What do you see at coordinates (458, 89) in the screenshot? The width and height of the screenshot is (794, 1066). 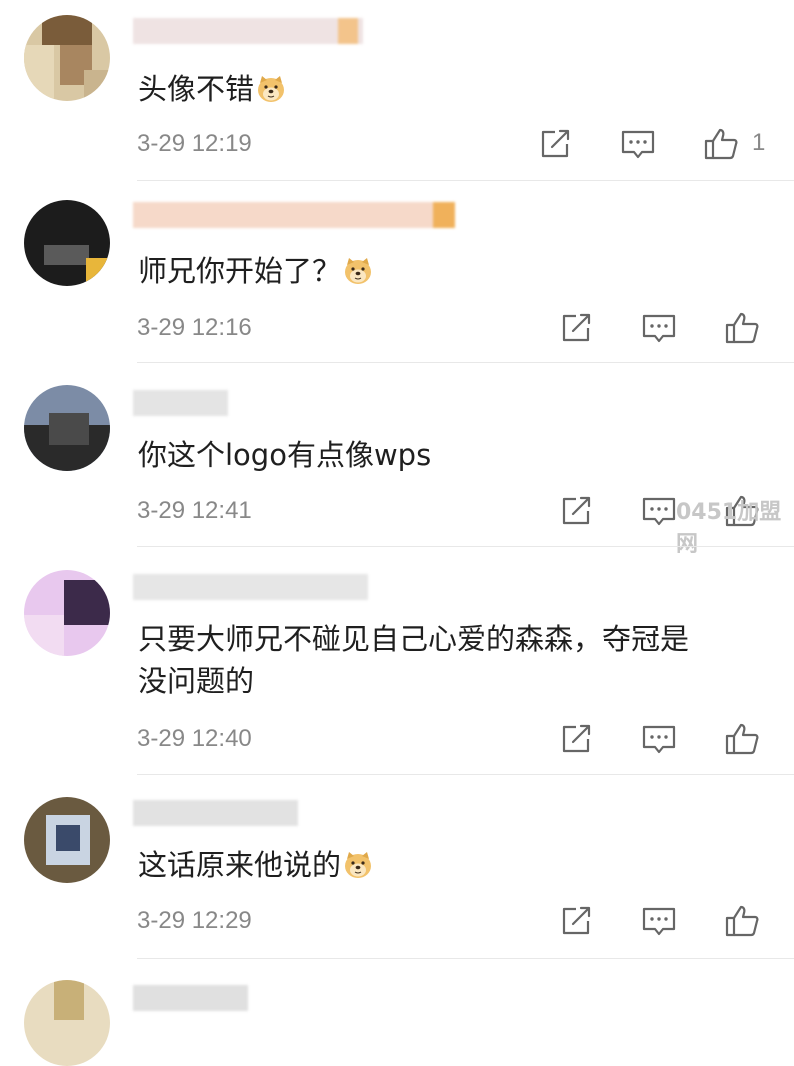 I see `comment-text: 头像不错` at bounding box center [458, 89].